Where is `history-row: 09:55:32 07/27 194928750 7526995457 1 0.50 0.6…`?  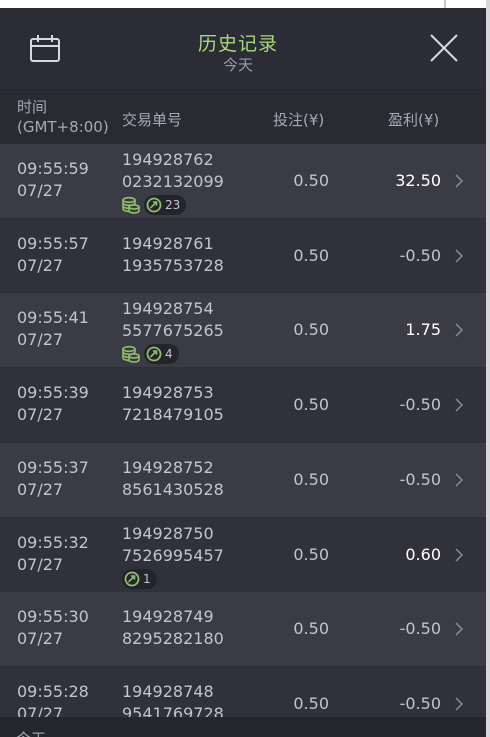 history-row: 09:55:32 07/27 194928750 7526995457 1 0.50 0.6… is located at coordinates (245, 555).